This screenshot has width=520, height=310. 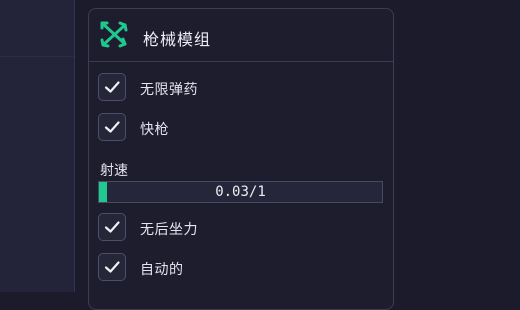 What do you see at coordinates (241, 35) in the screenshot?
I see `panel-header: 枪械模组` at bounding box center [241, 35].